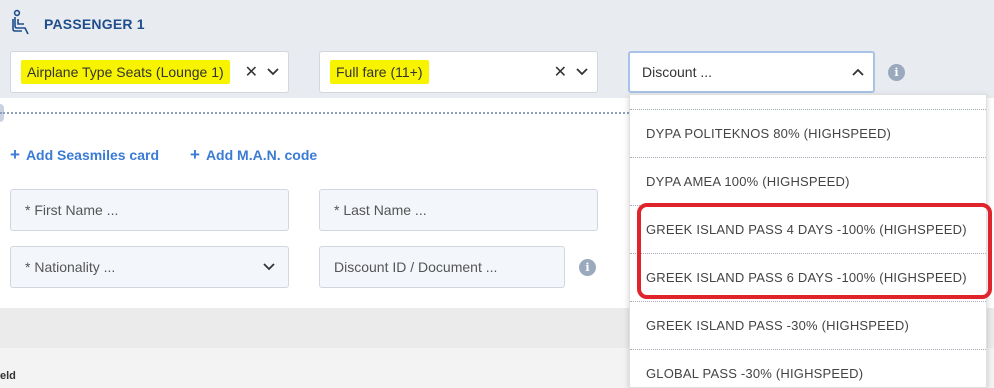 The width and height of the screenshot is (994, 388). What do you see at coordinates (320, 113) in the screenshot?
I see `divider` at bounding box center [320, 113].